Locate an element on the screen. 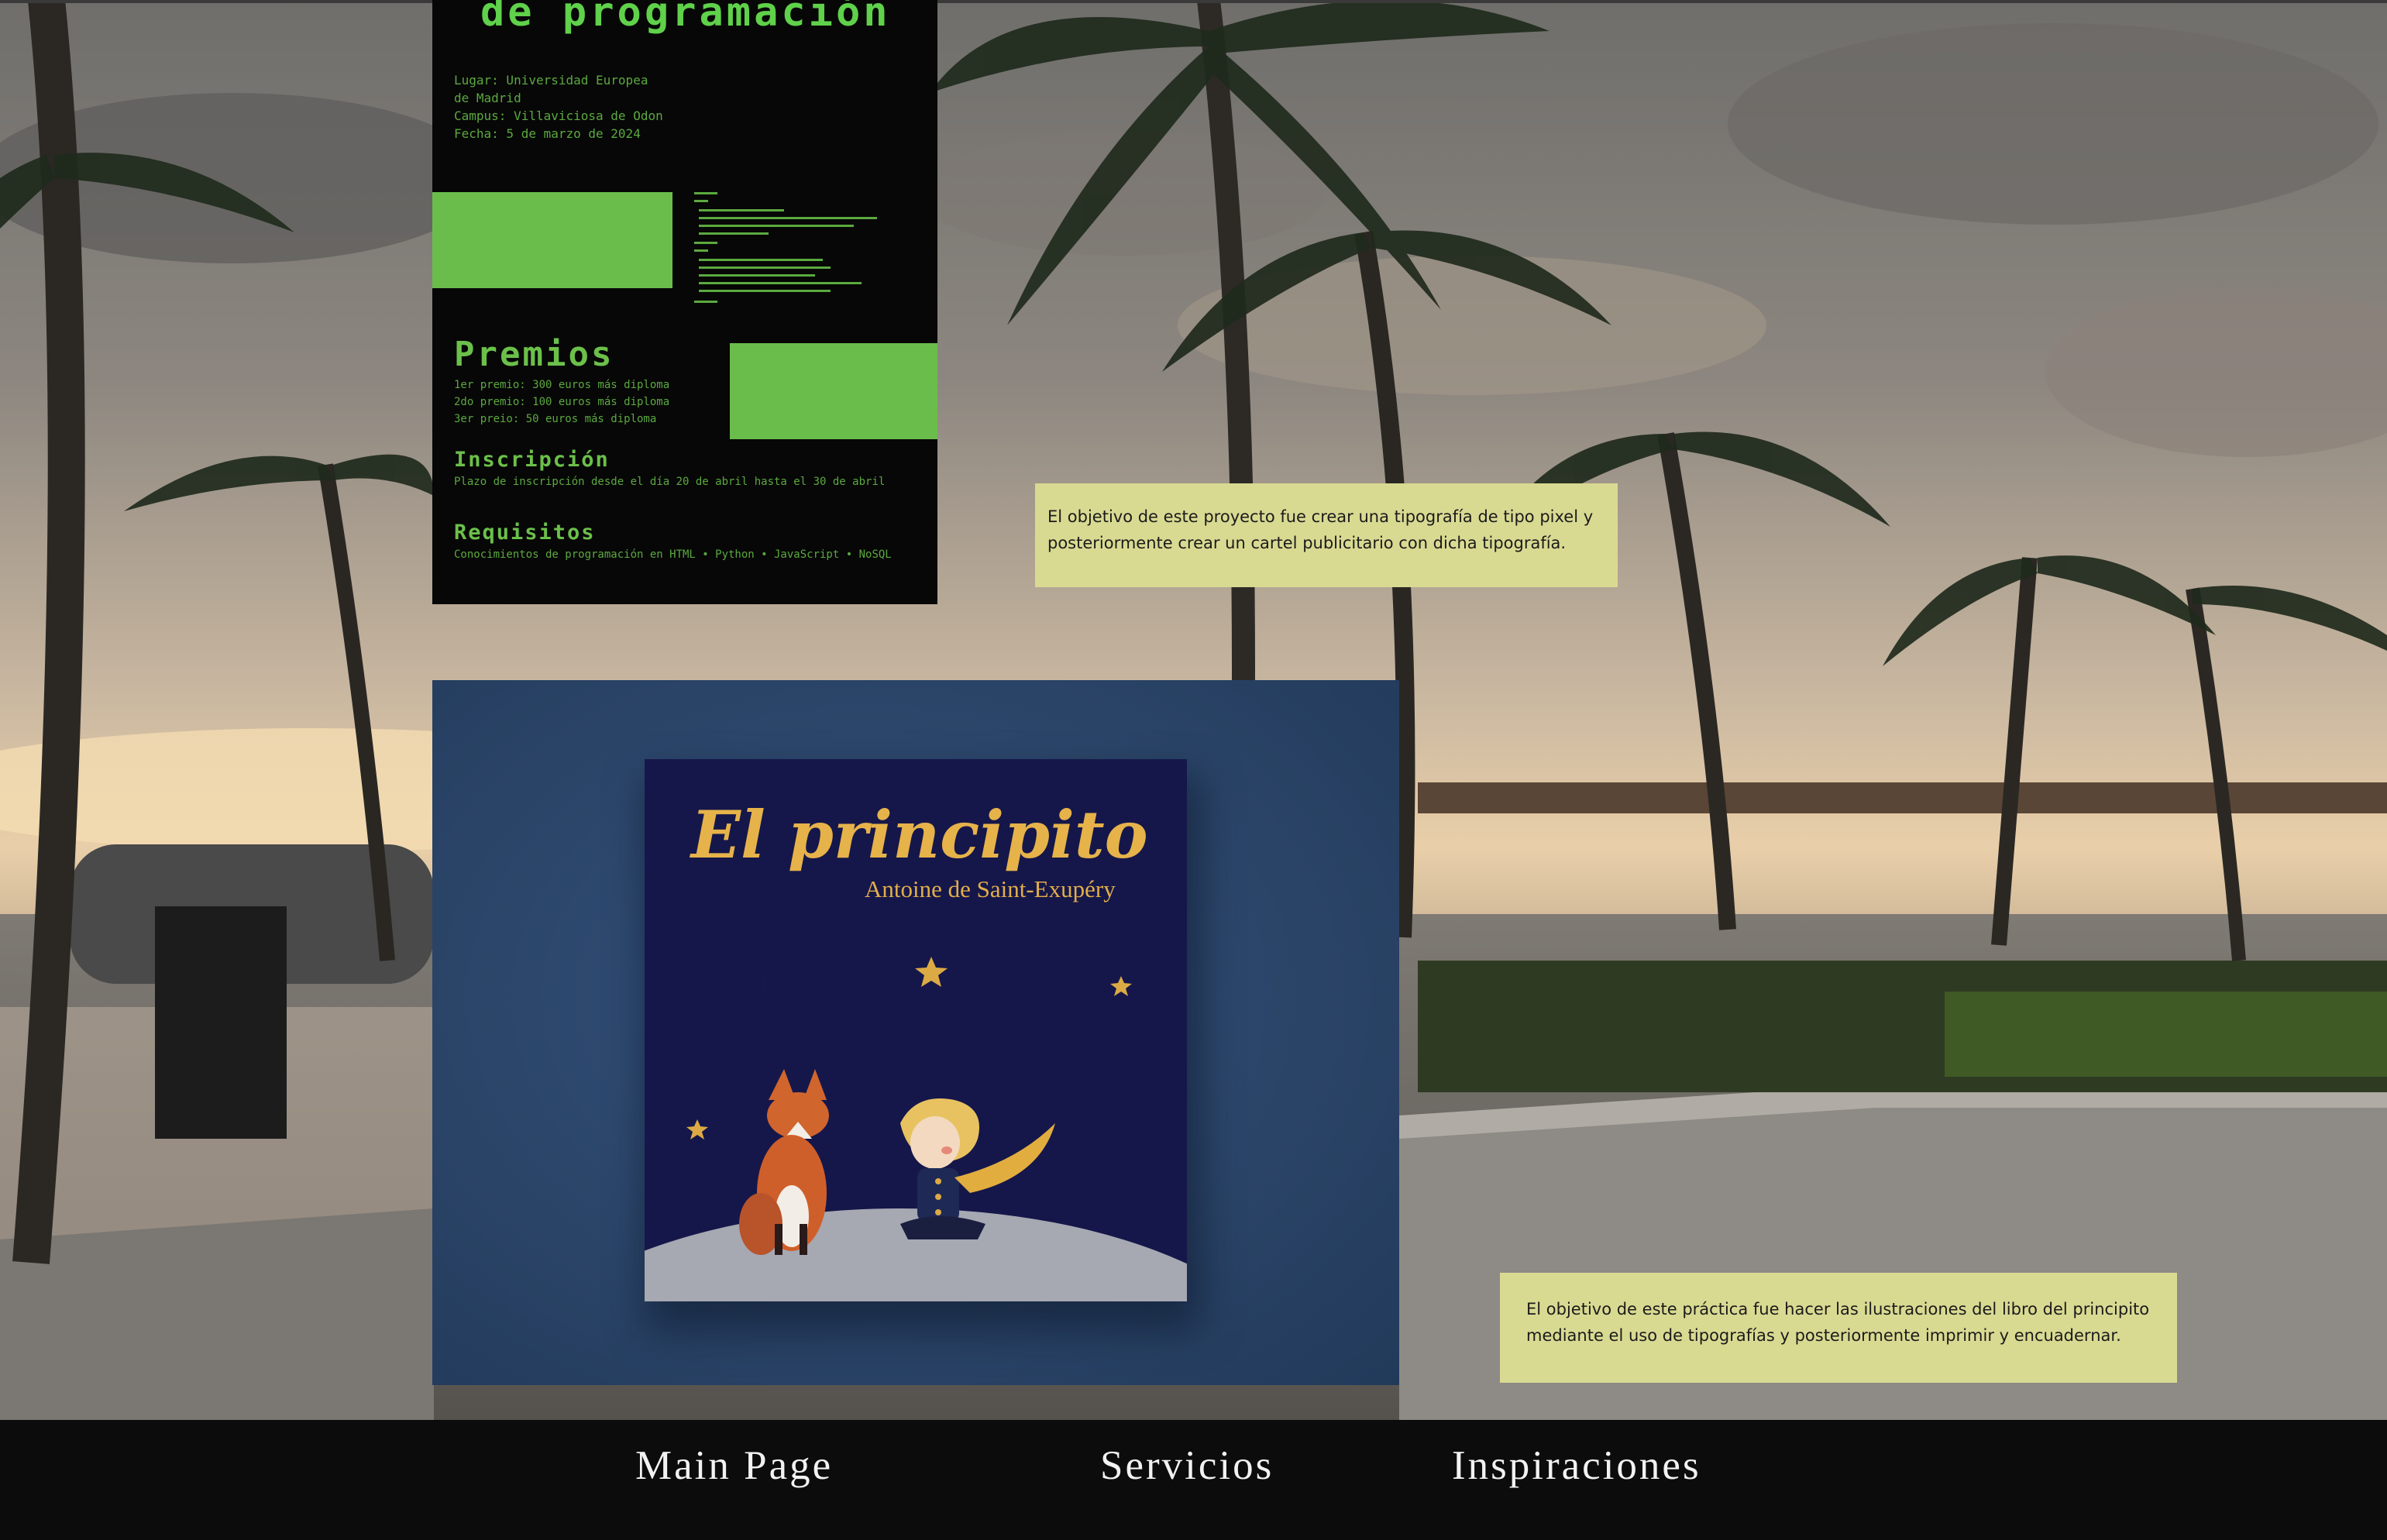 Image resolution: width=2387 pixels, height=1540 pixels. poster-requisitos-heading: Requisitos is located at coordinates (525, 533).